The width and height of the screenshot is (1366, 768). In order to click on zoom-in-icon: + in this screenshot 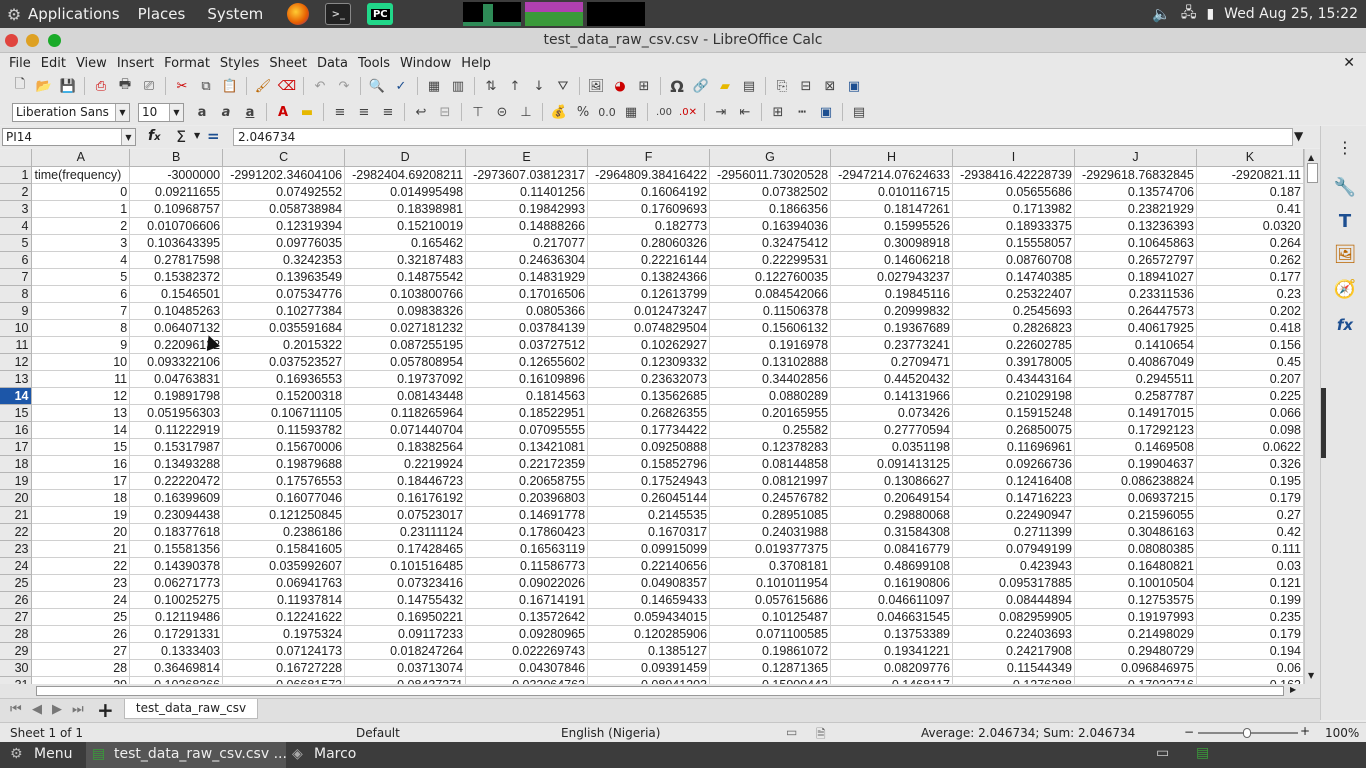, I will do `click(1305, 731)`.